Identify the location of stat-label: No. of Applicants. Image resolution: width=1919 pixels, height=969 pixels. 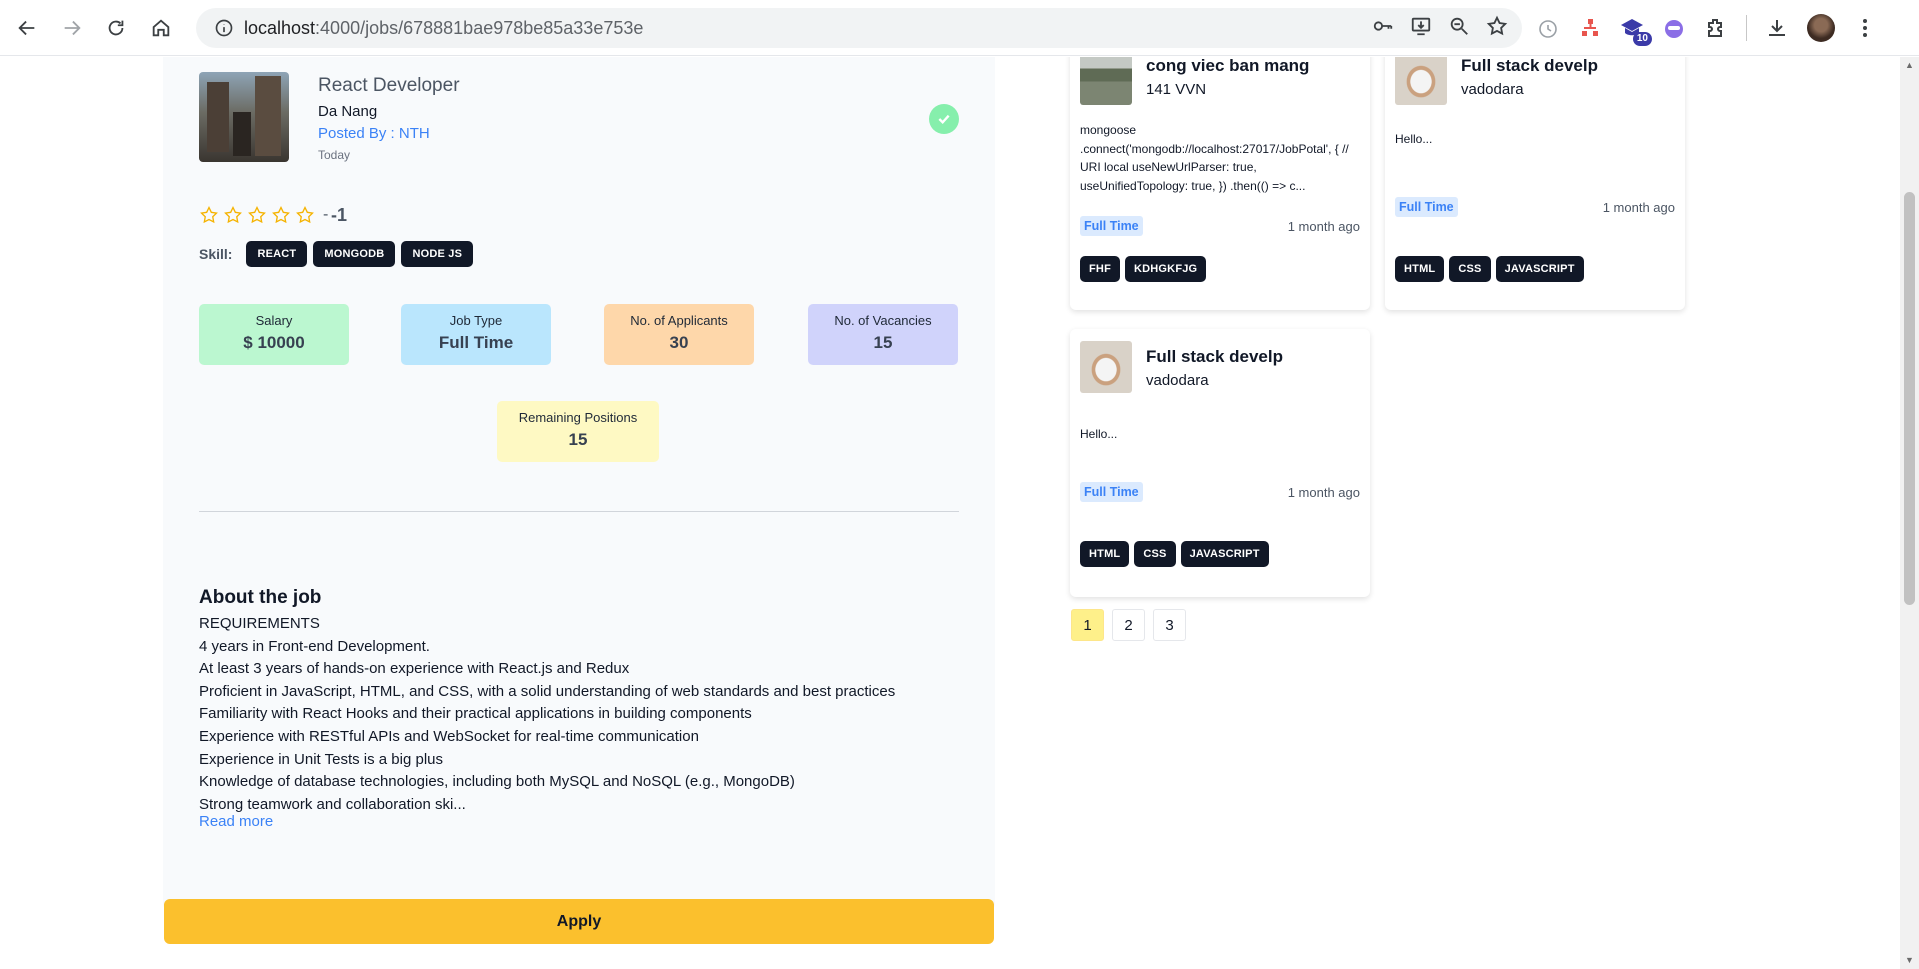
(679, 320).